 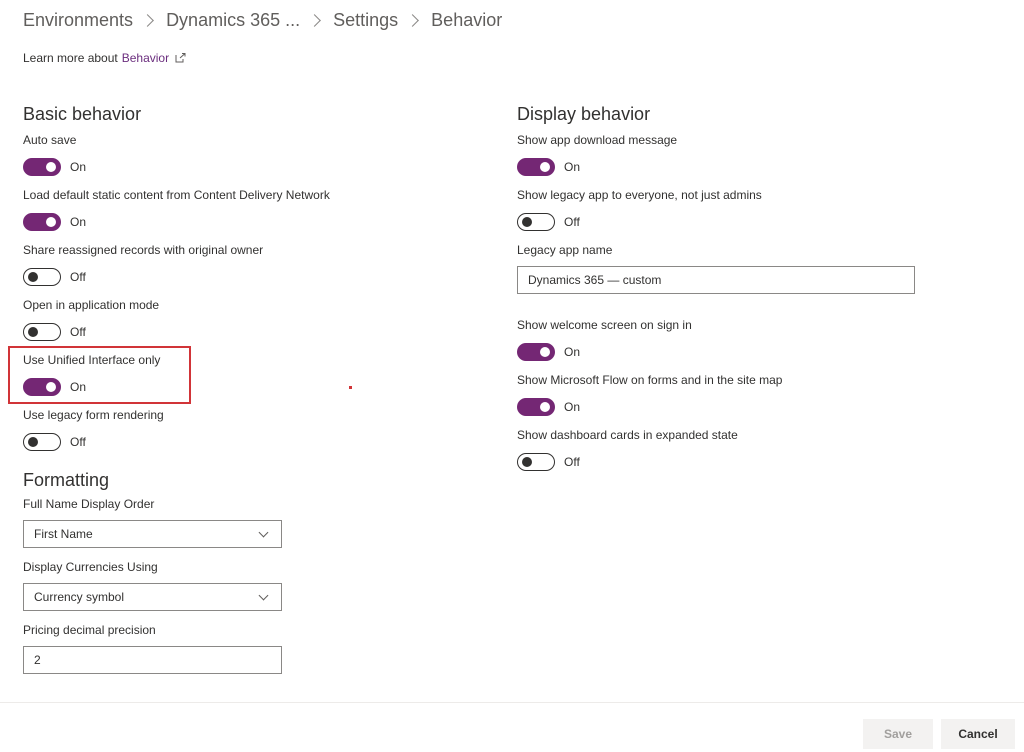 I want to click on application-mode-toggle, so click(x=42, y=331).